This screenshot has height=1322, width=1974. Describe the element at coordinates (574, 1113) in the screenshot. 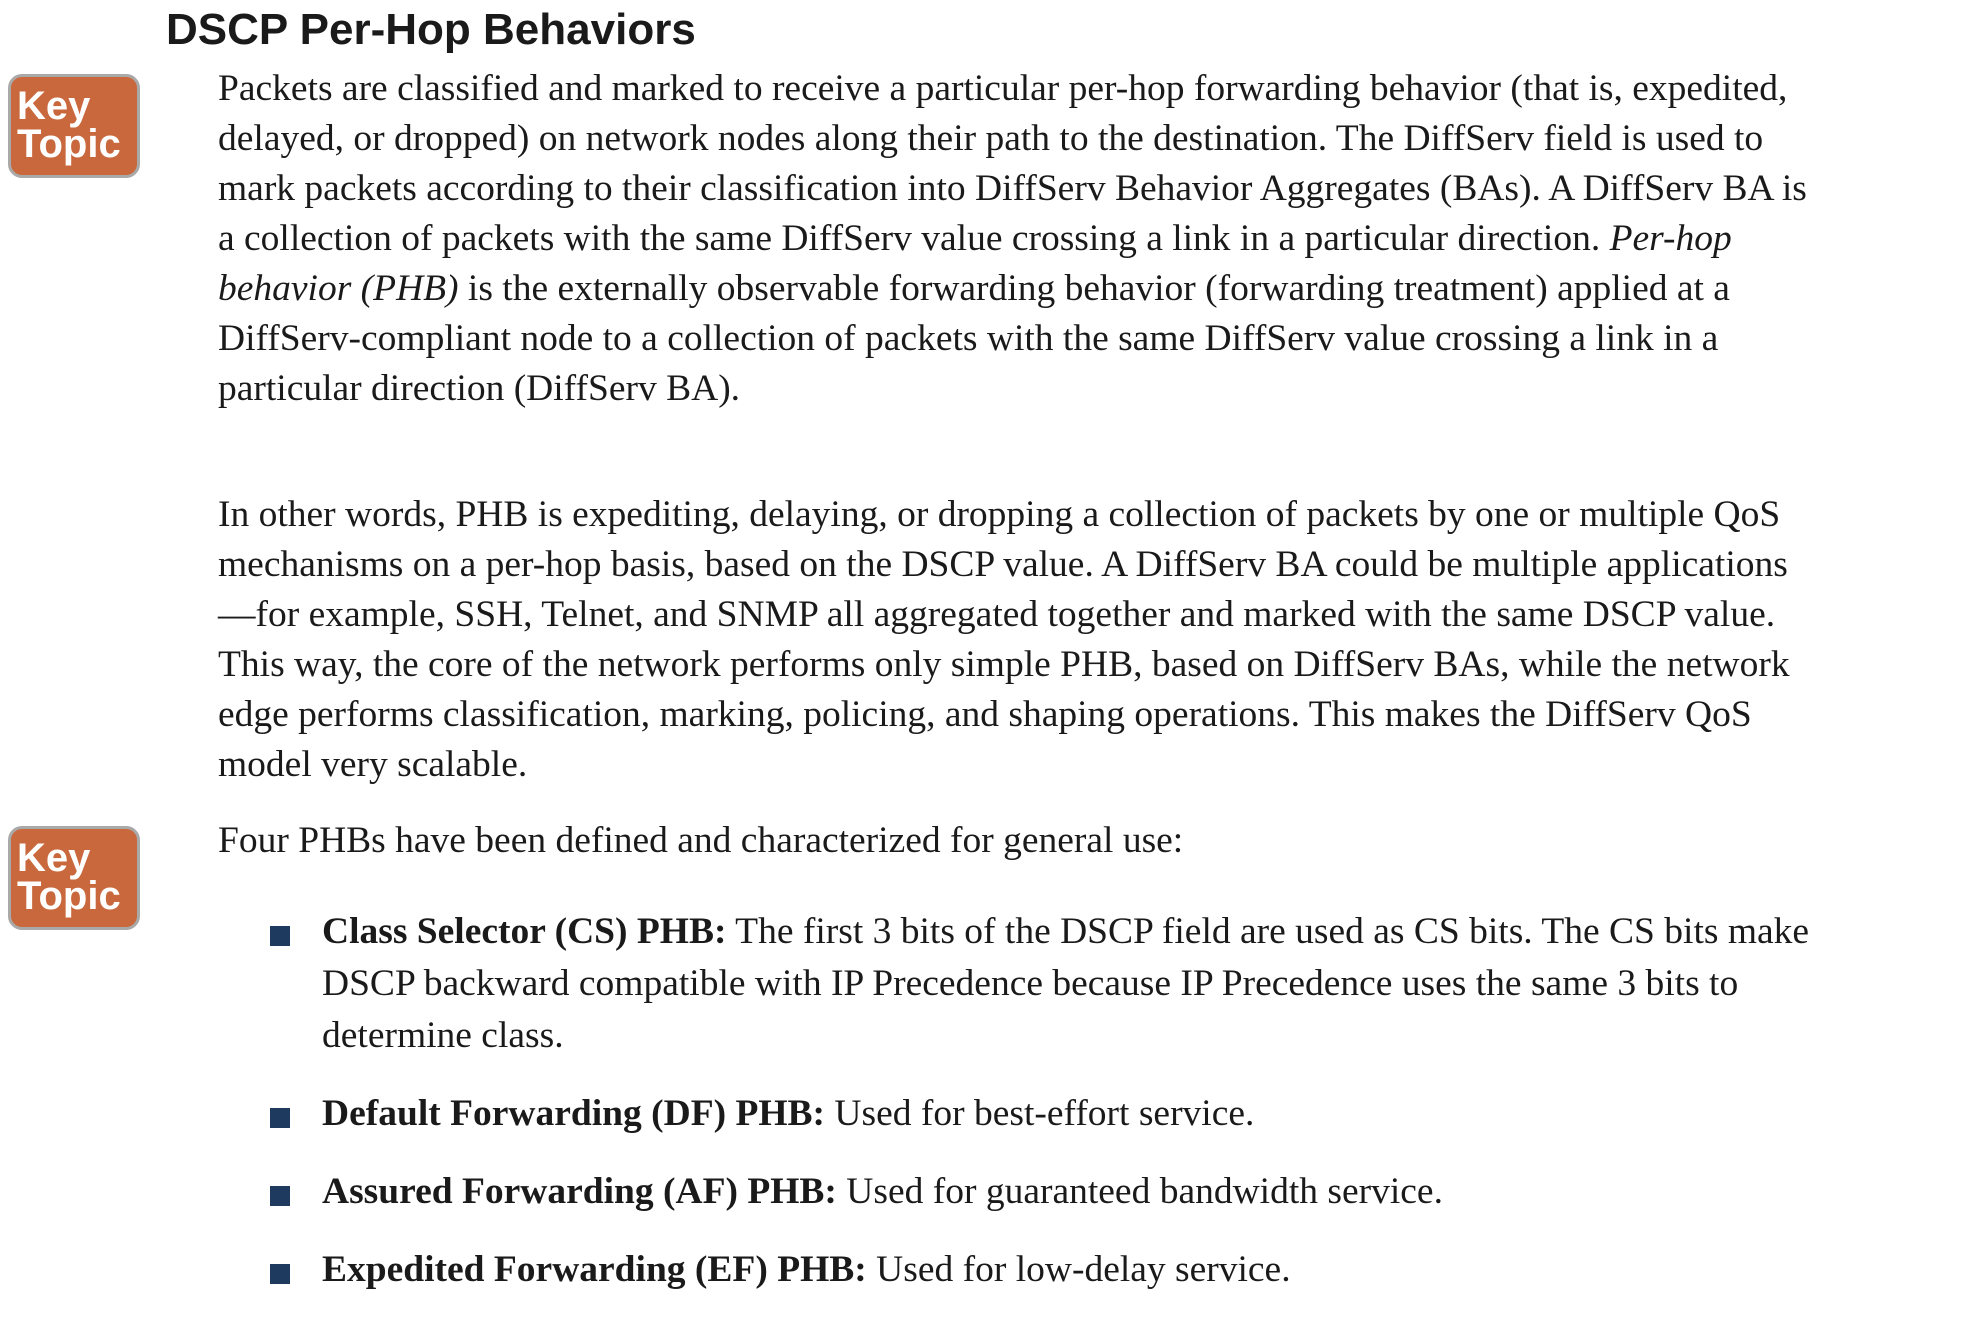

I see `list-item-term: Default Forwarding (DF) PHB:` at that location.